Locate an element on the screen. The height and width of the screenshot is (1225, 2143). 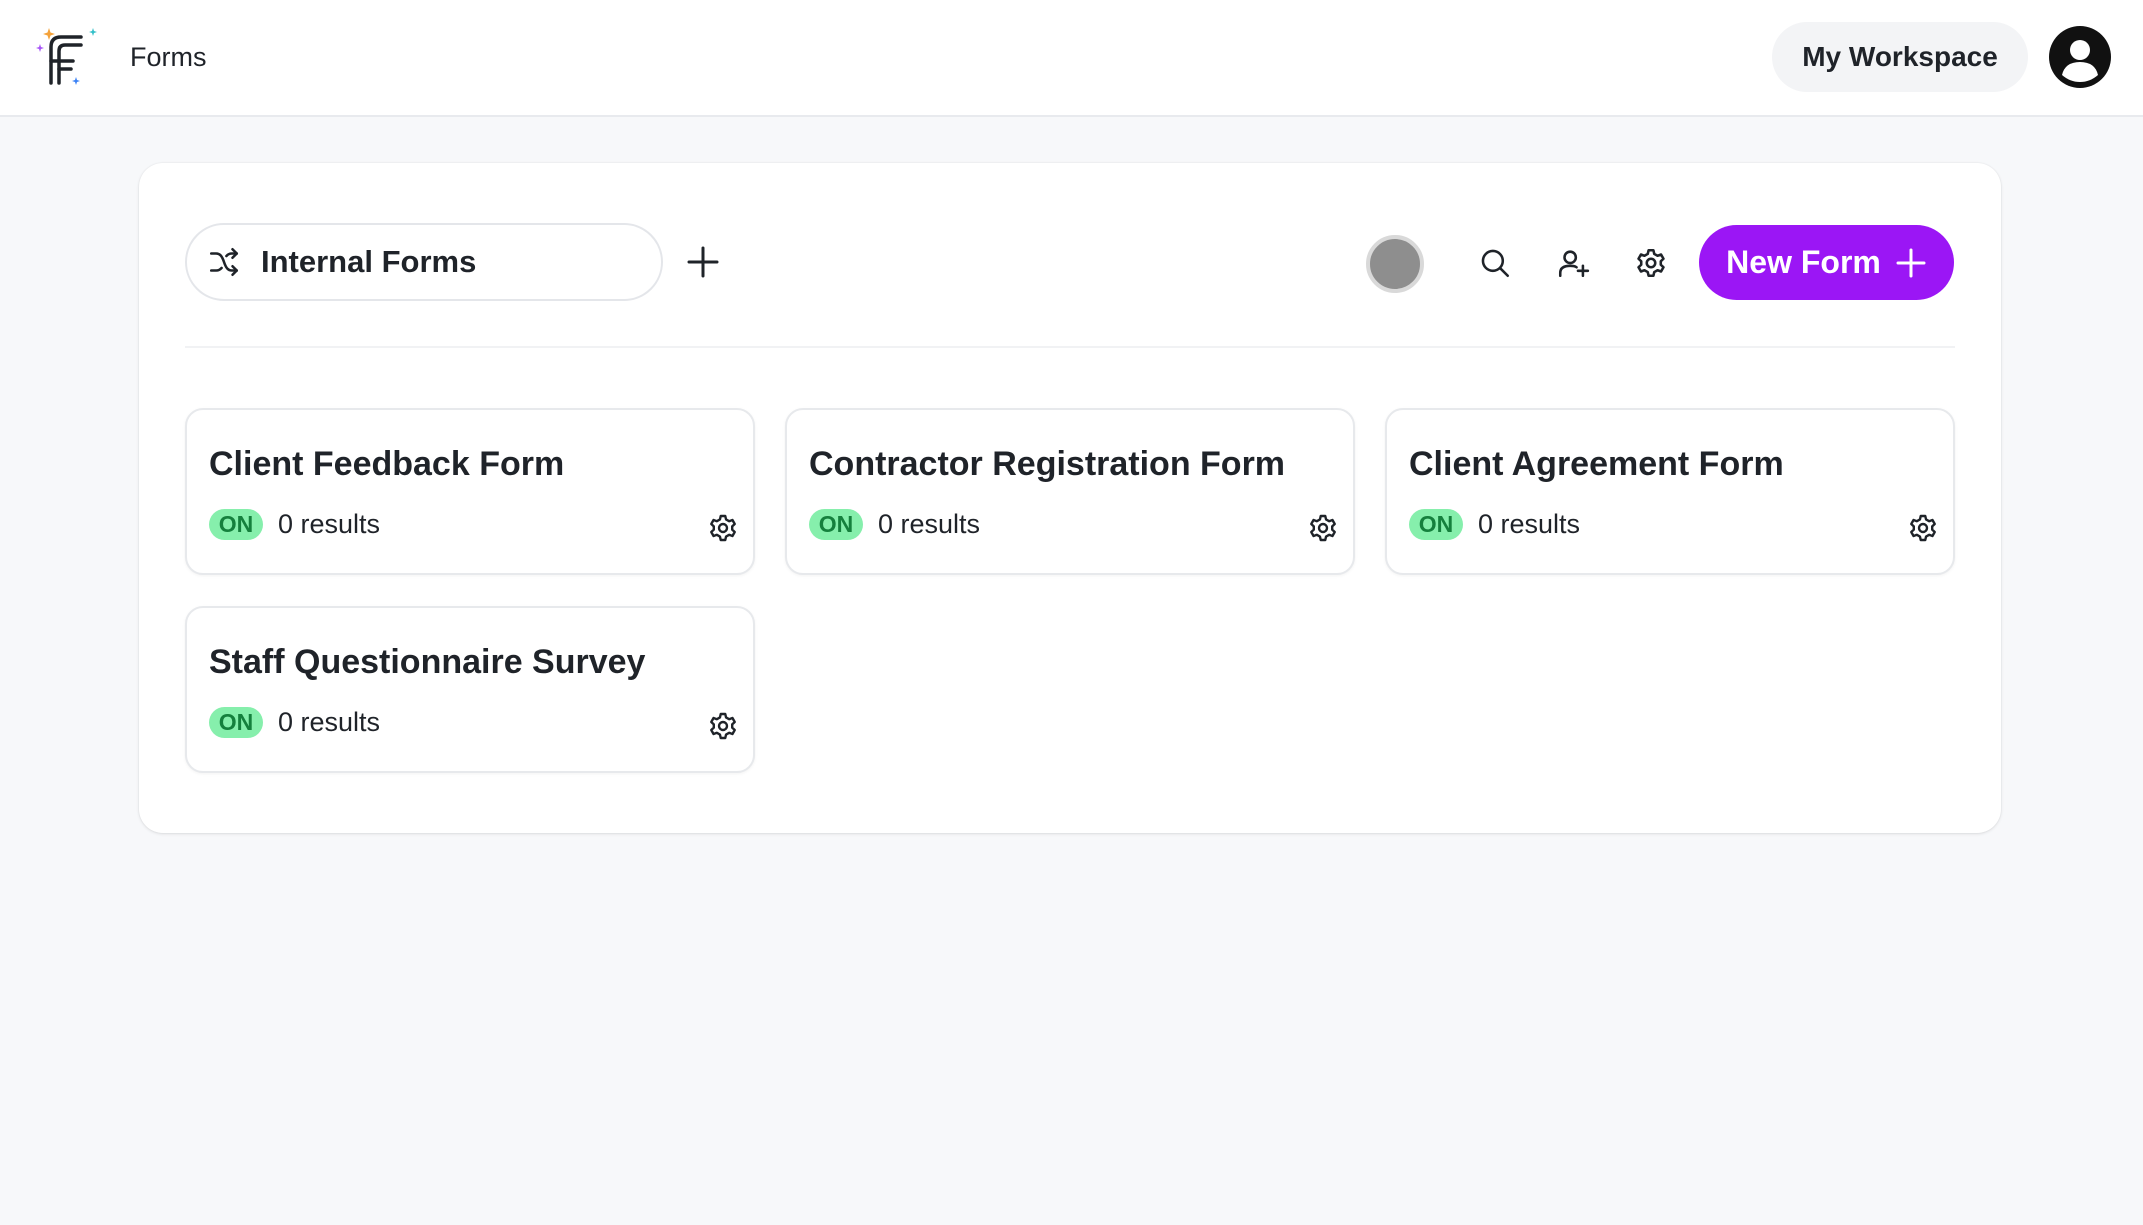
add-workspace-button is located at coordinates (703, 262).